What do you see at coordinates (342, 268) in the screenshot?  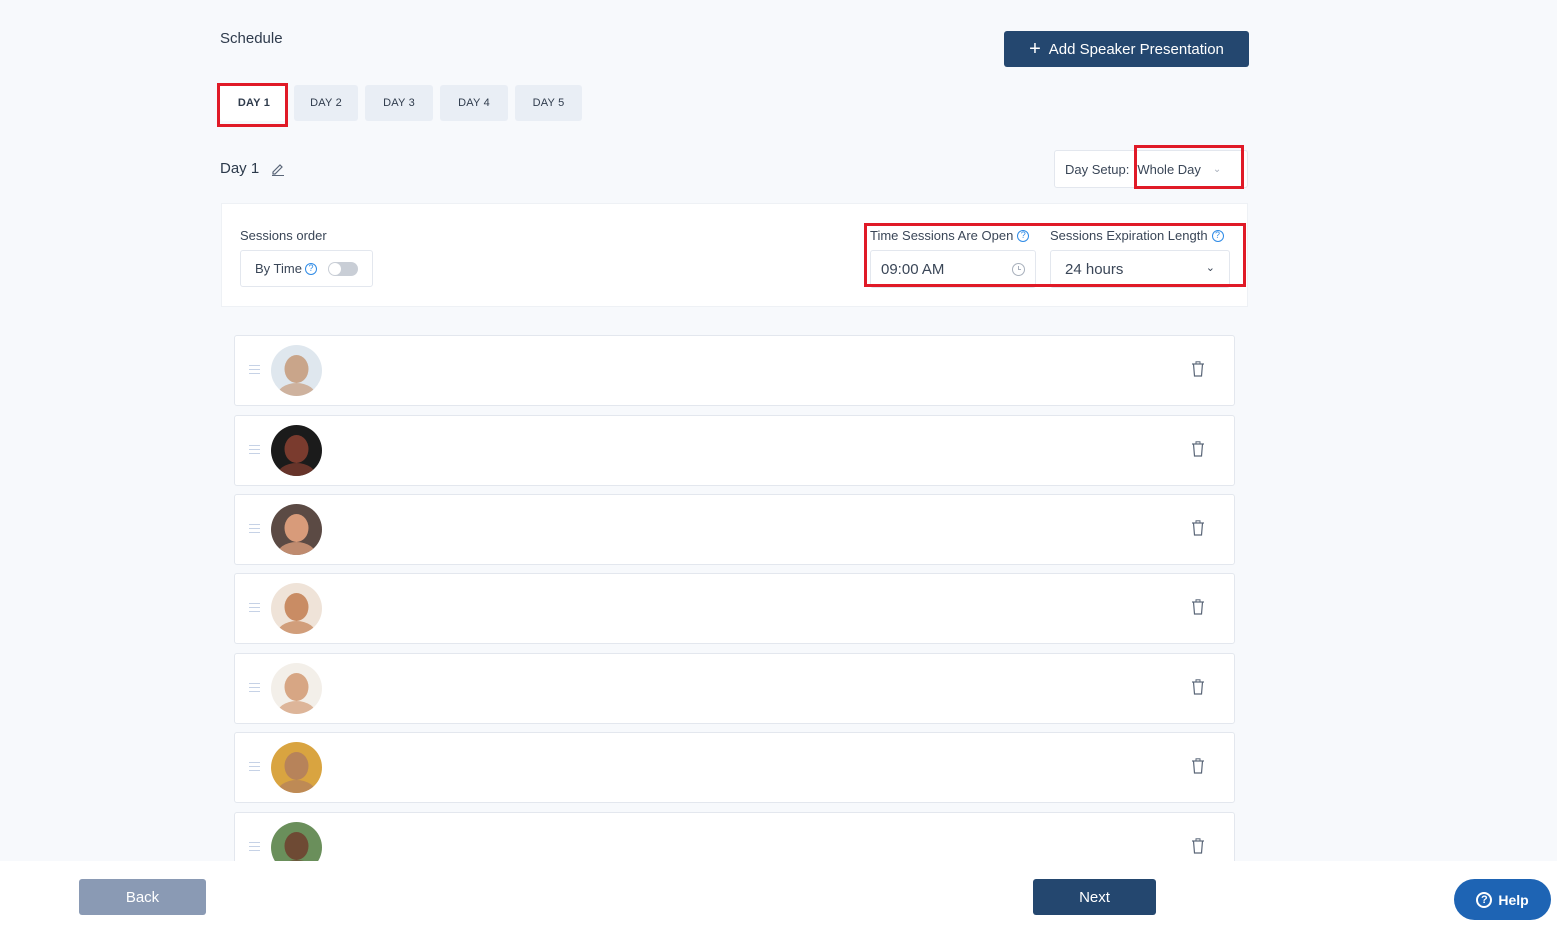 I see `by-time-toggle` at bounding box center [342, 268].